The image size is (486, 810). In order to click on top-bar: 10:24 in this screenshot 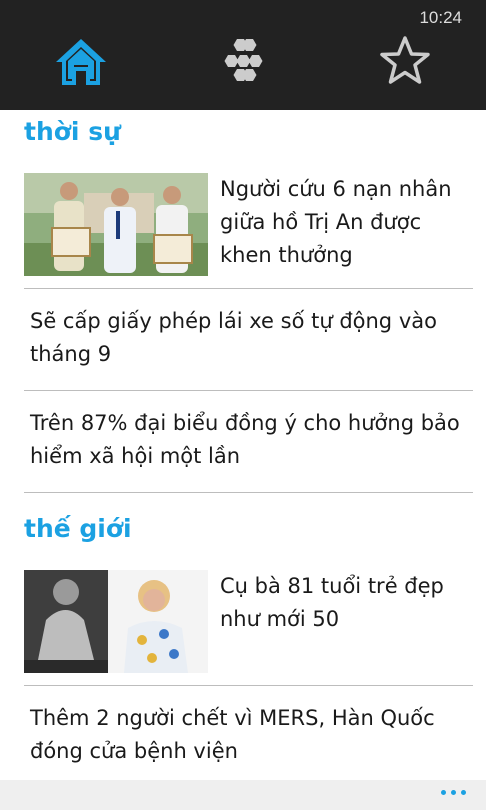, I will do `click(243, 55)`.